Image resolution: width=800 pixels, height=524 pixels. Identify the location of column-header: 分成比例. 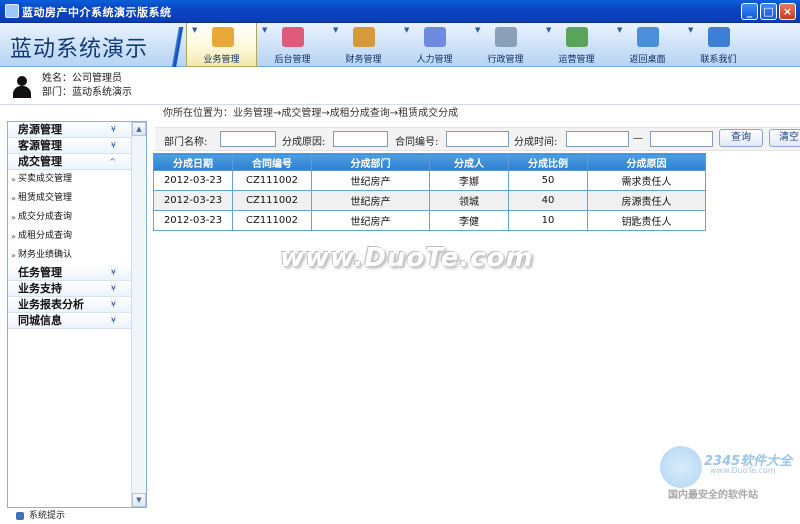
(548, 162).